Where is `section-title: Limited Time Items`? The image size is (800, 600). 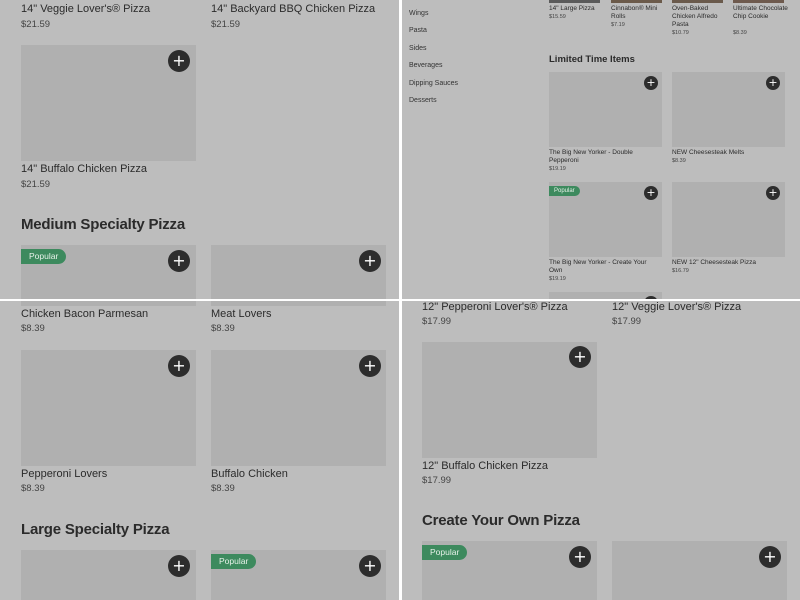 section-title: Limited Time Items is located at coordinates (592, 59).